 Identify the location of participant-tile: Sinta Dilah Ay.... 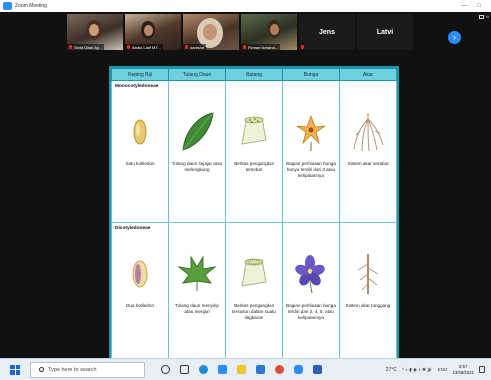
(95, 32).